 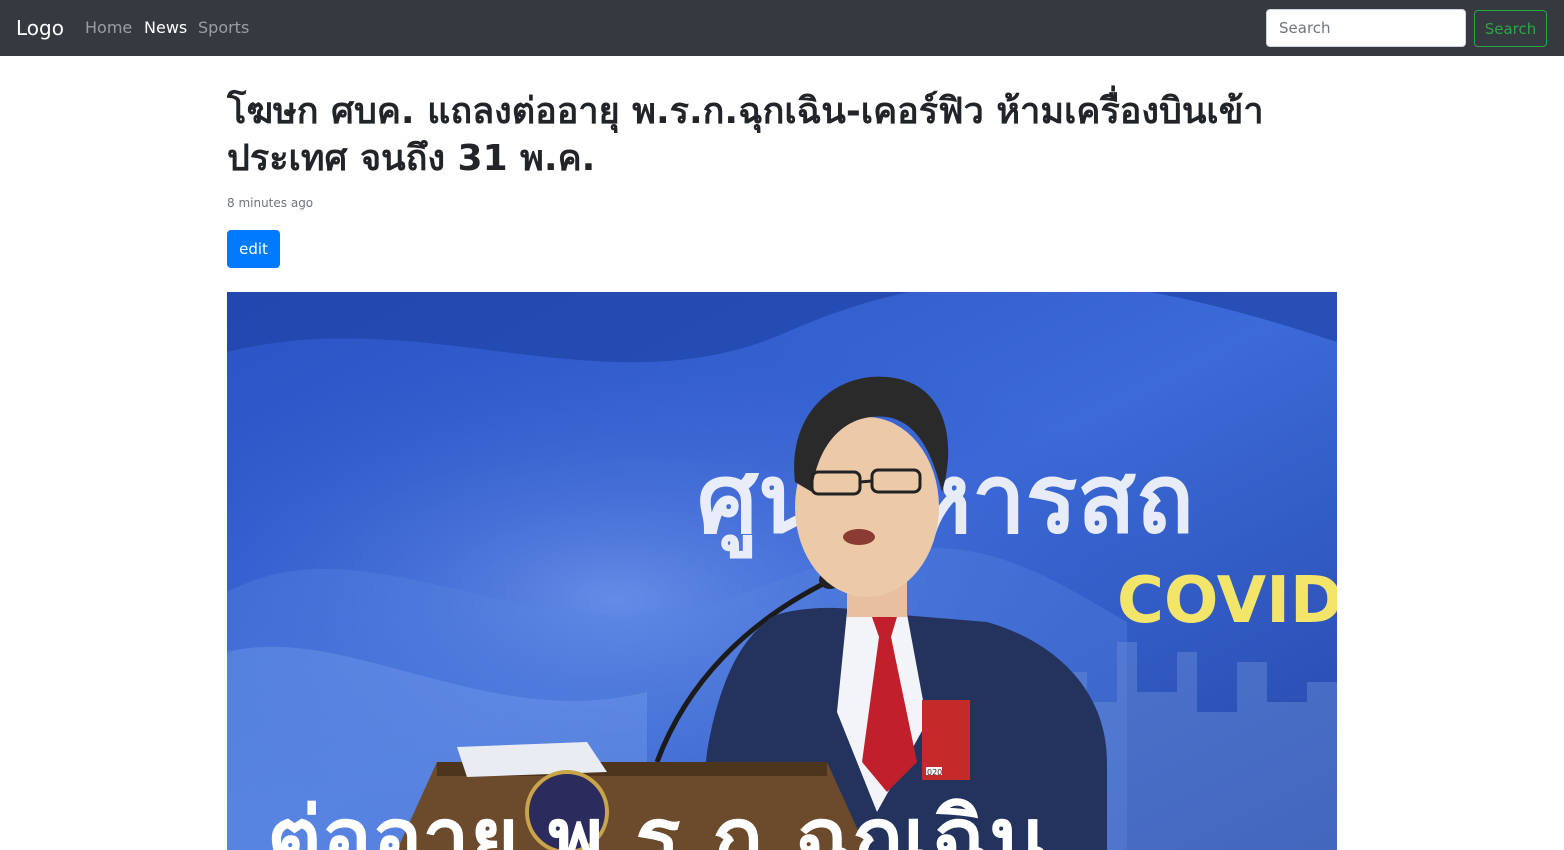 I want to click on search-button: Search, so click(x=1510, y=28).